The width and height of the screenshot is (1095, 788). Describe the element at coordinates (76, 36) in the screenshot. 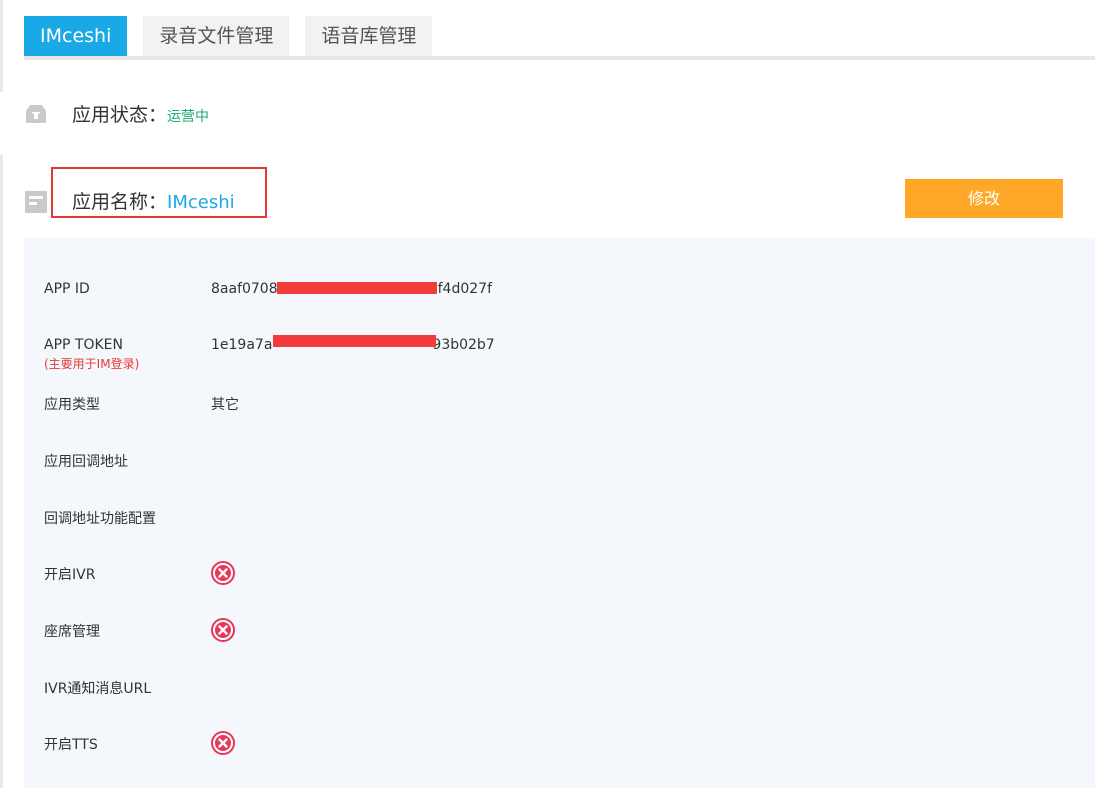

I see `tab-imceshi: IMceshi` at that location.